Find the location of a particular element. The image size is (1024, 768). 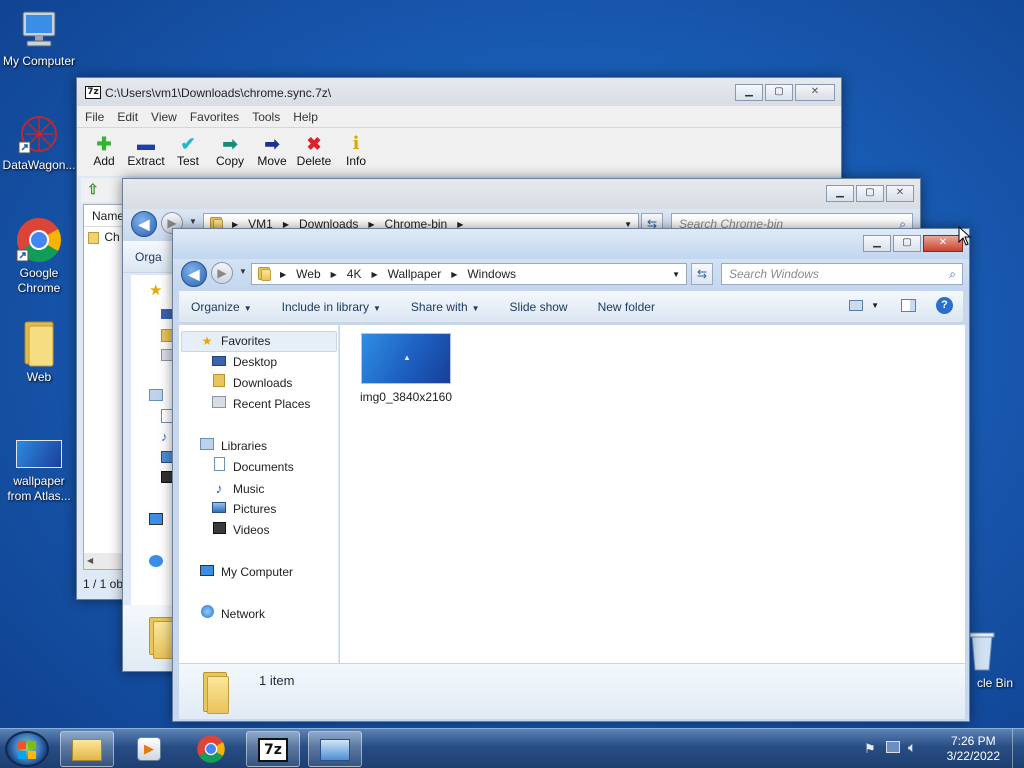

breadcrumb-wallpaper: Wallpaper is located at coordinates (415, 274).